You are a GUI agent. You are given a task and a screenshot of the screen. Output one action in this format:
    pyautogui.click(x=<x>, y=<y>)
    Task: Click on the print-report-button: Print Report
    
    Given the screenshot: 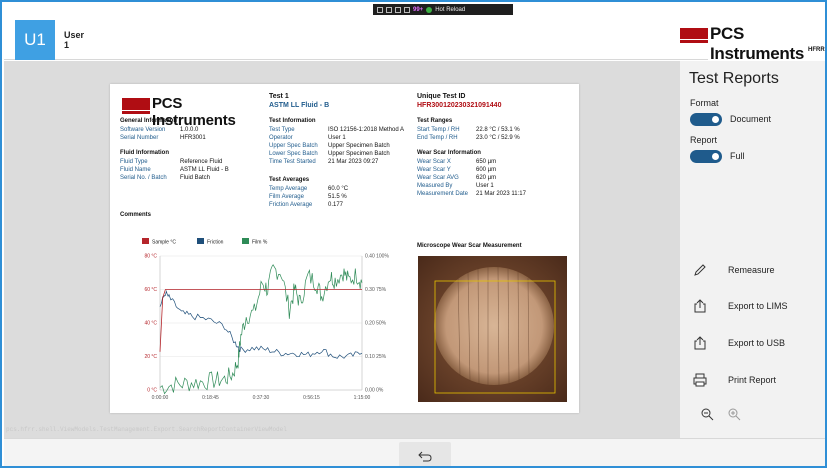 What is the action you would take?
    pyautogui.click(x=756, y=380)
    